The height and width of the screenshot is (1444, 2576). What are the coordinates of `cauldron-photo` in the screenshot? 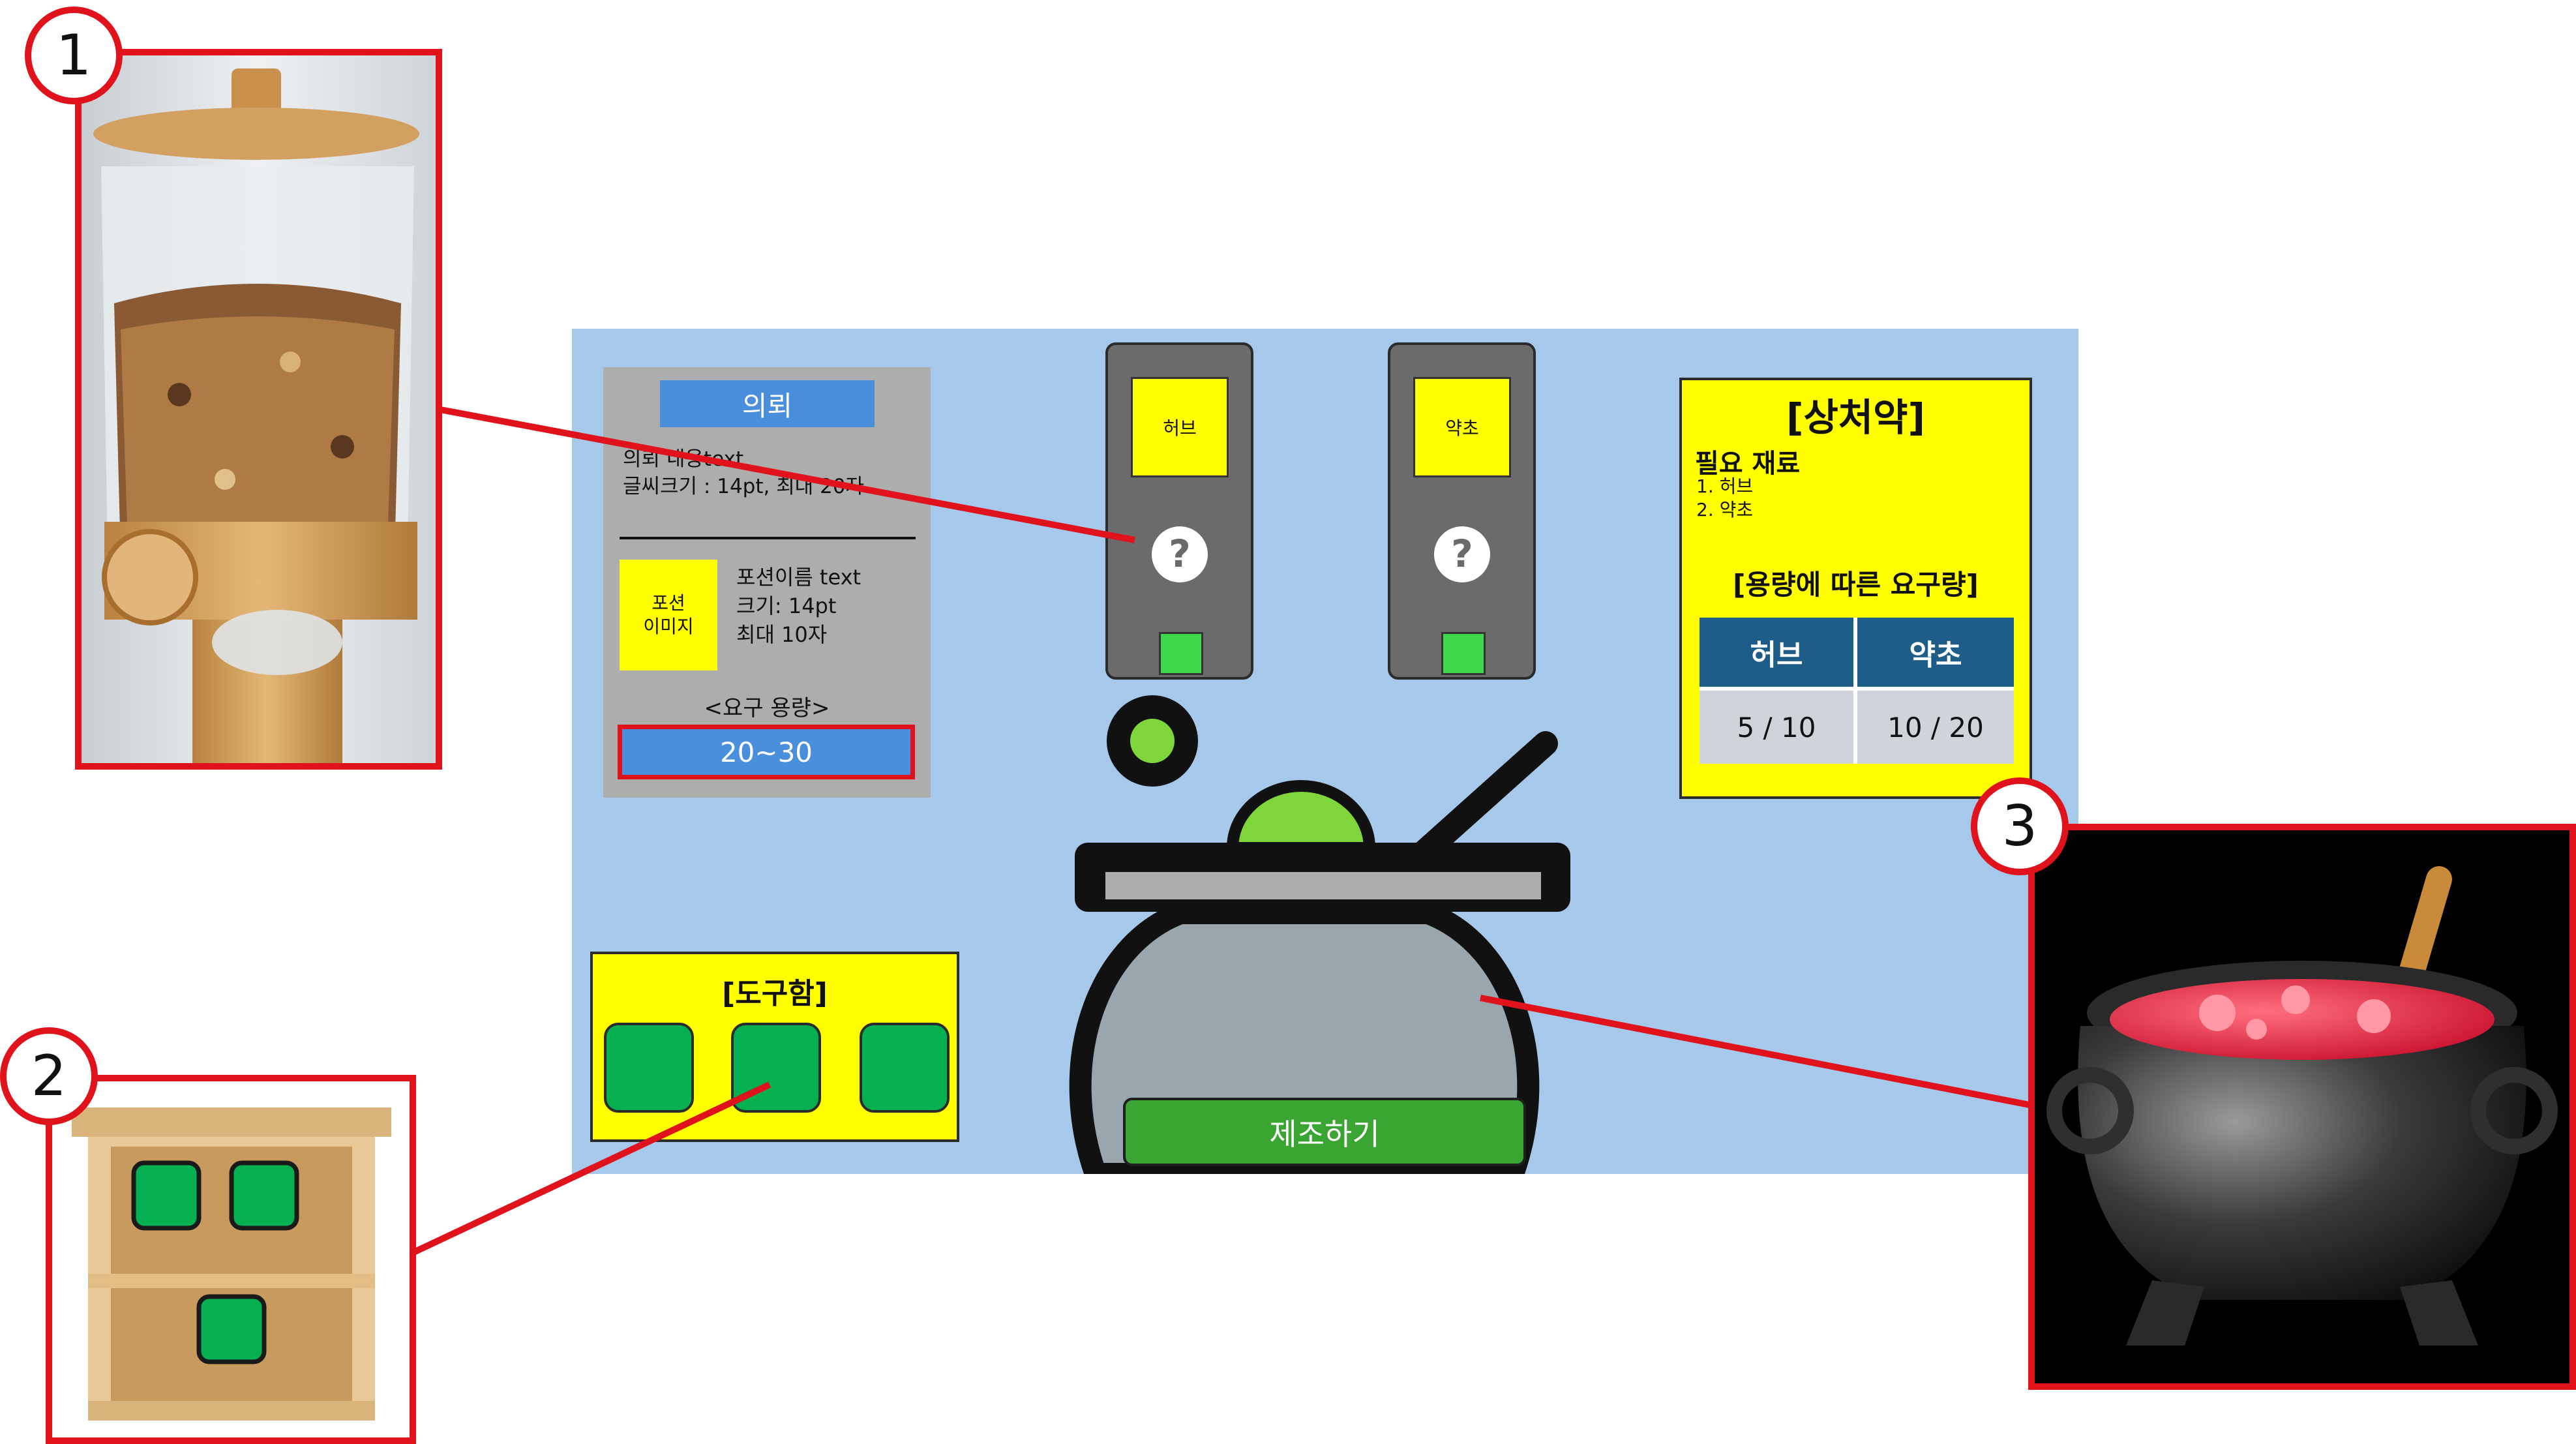 It's located at (2302, 1106).